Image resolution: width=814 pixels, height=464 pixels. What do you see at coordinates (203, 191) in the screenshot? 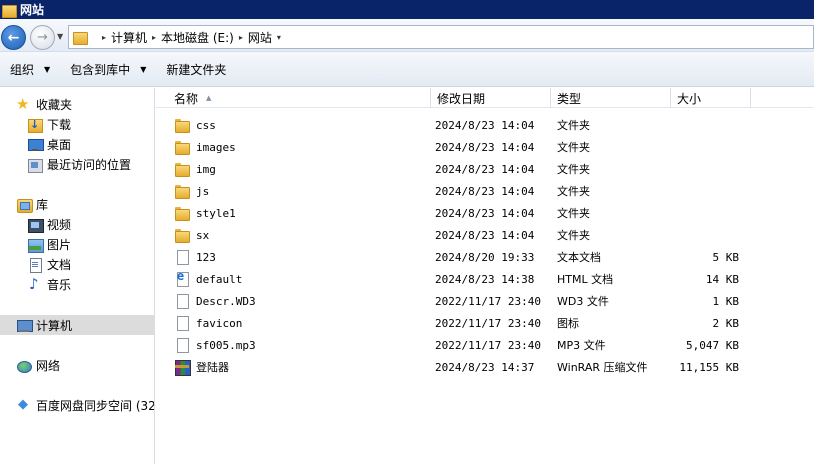
I see `file-name: js` at bounding box center [203, 191].